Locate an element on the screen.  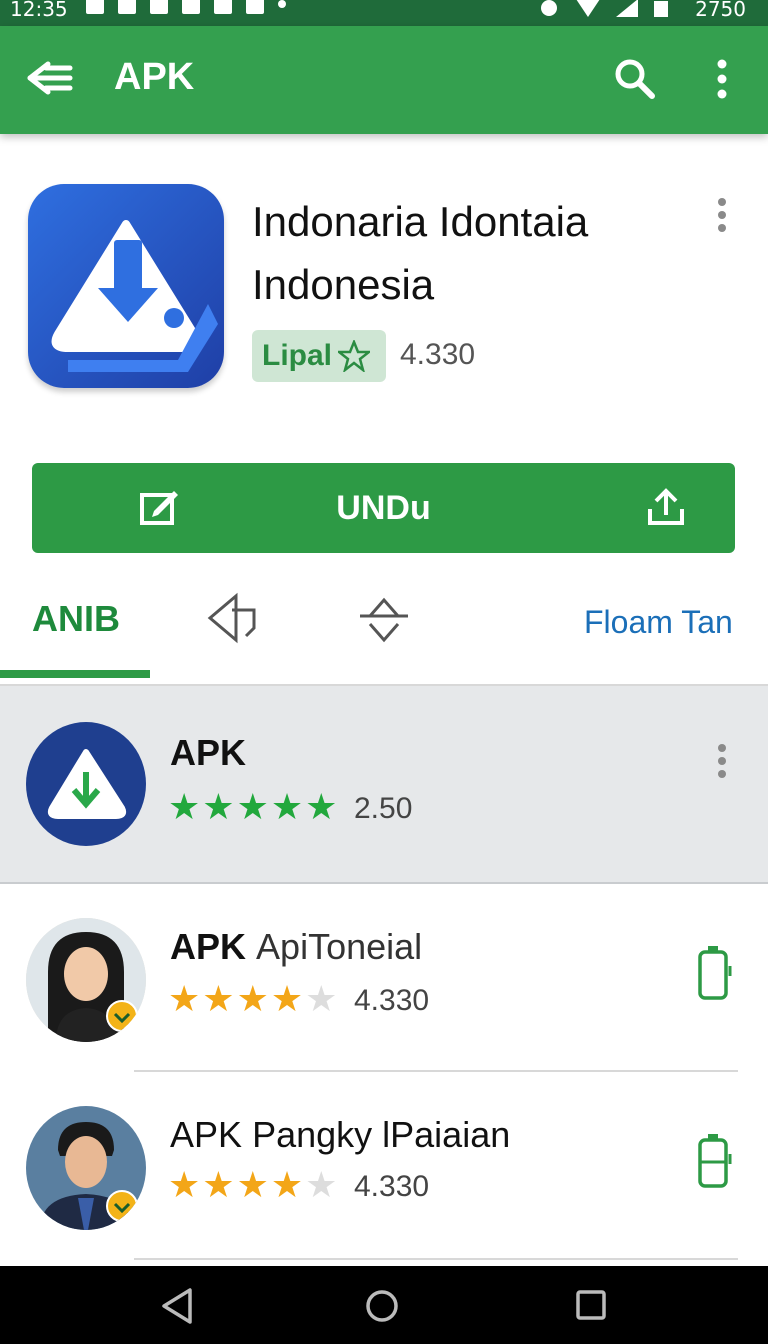
wifi-icon is located at coordinates (588, 8).